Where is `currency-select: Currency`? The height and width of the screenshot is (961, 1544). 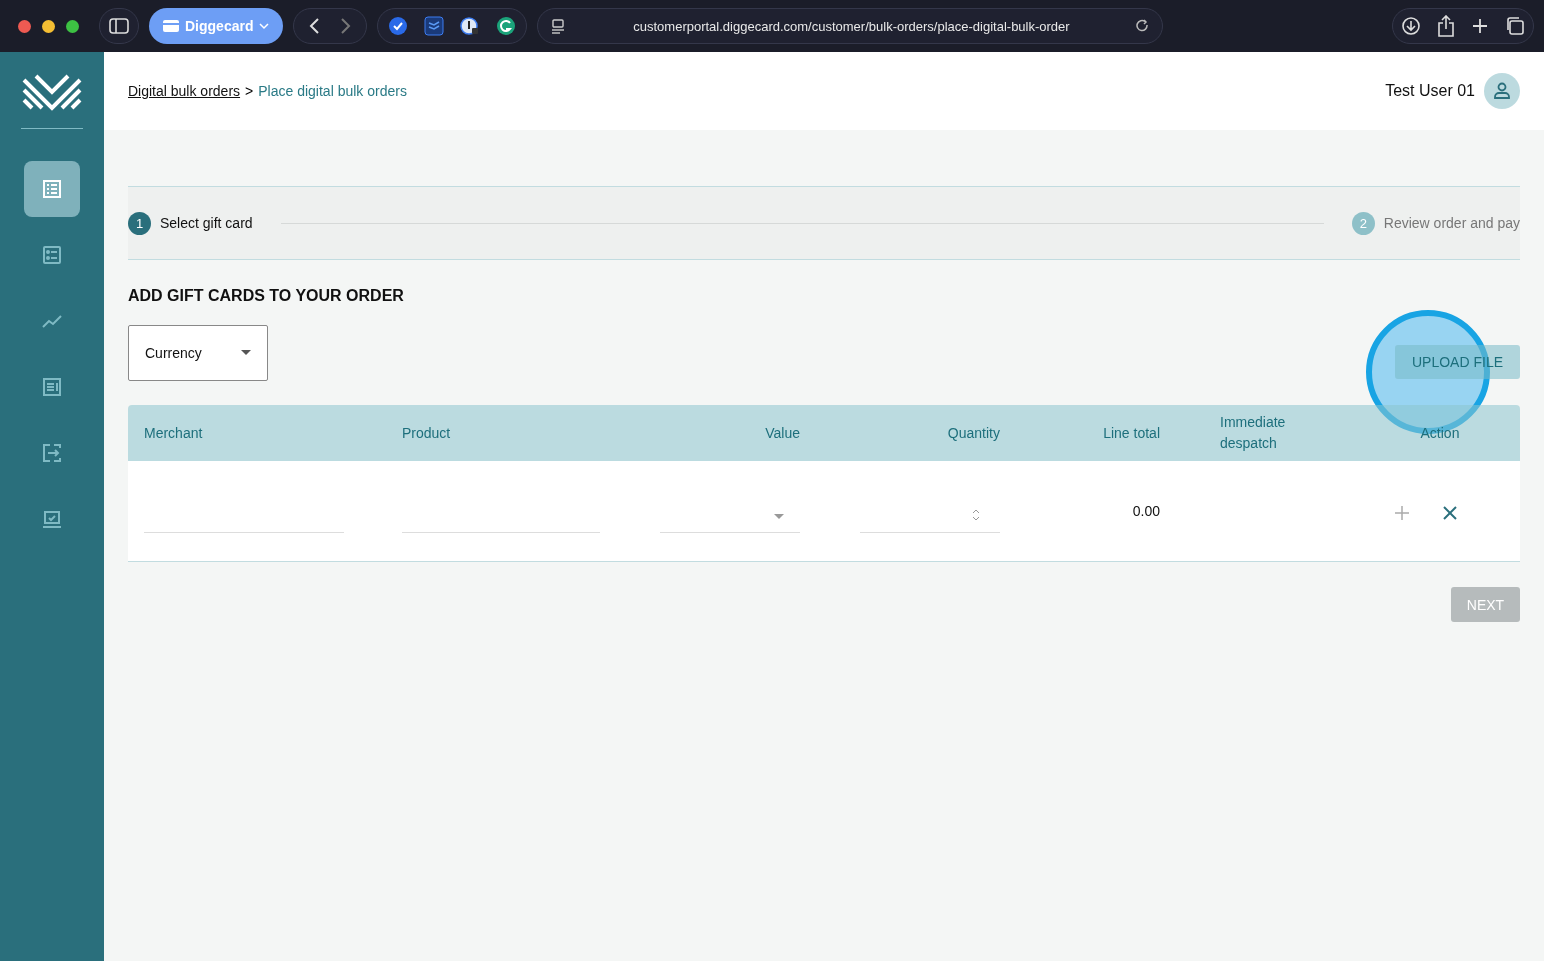 currency-select: Currency is located at coordinates (198, 353).